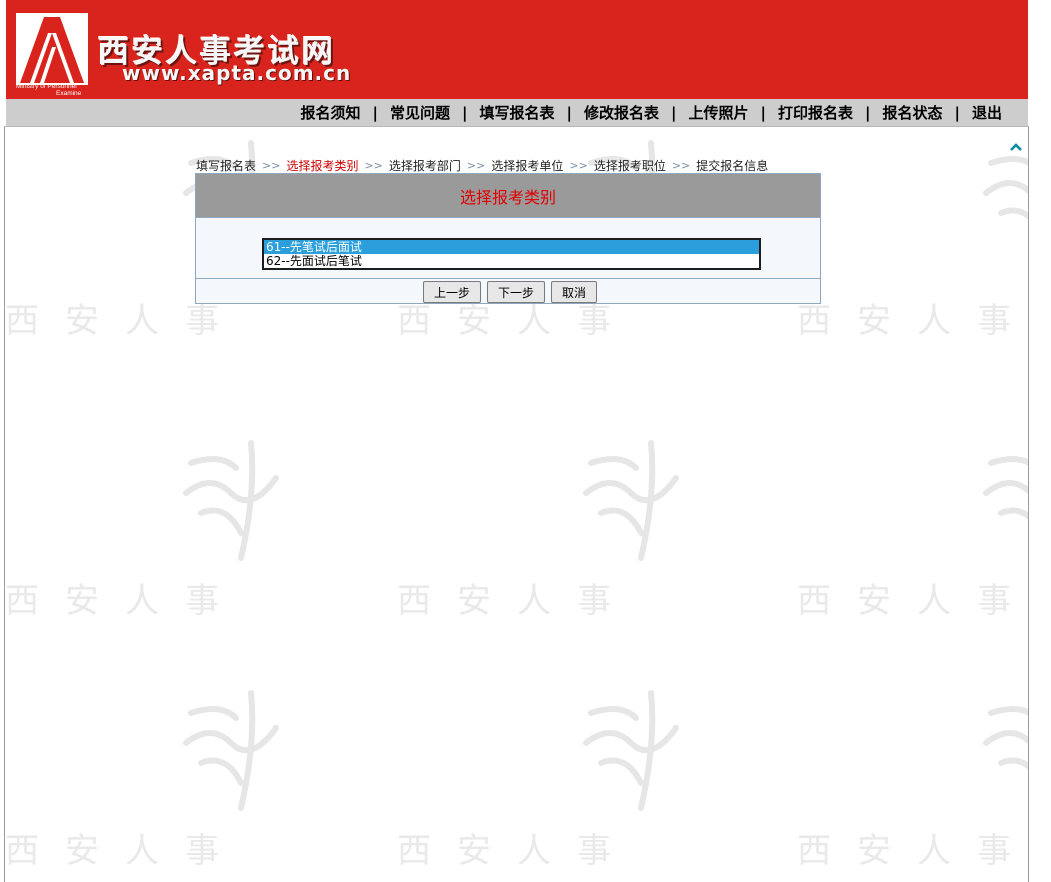 This screenshot has width=1051, height=882. Describe the element at coordinates (987, 112) in the screenshot. I see `nav-item-7: 退出` at that location.